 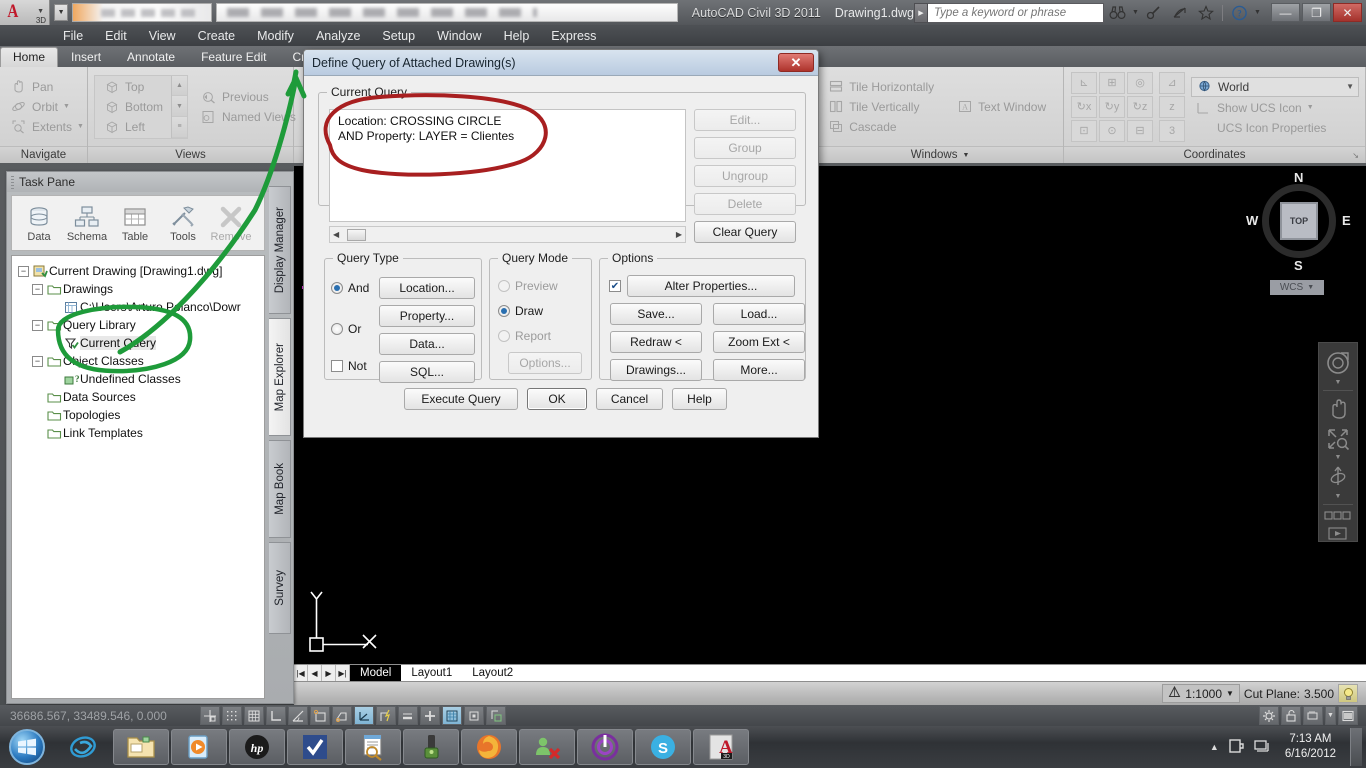 What do you see at coordinates (1201, 693) in the screenshot?
I see `annotation-scale-control: 1:1000 ▼` at bounding box center [1201, 693].